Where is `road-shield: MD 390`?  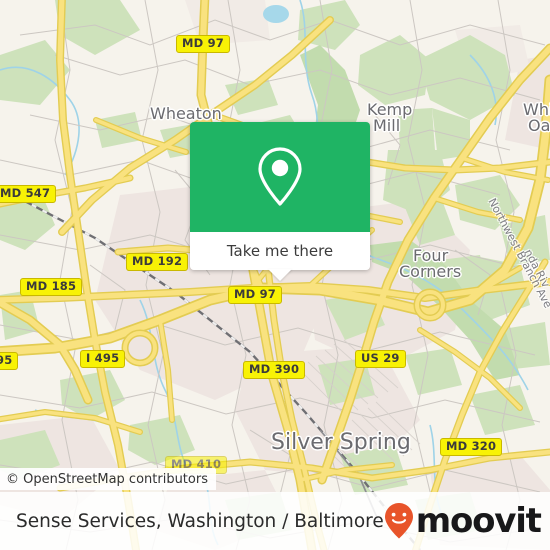 road-shield: MD 390 is located at coordinates (274, 370).